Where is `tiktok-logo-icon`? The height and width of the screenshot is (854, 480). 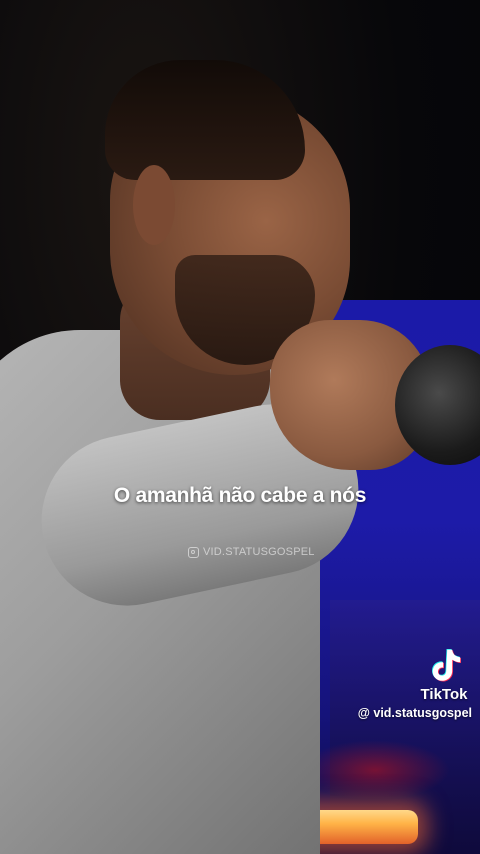
tiktok-logo-icon is located at coordinates (444, 666).